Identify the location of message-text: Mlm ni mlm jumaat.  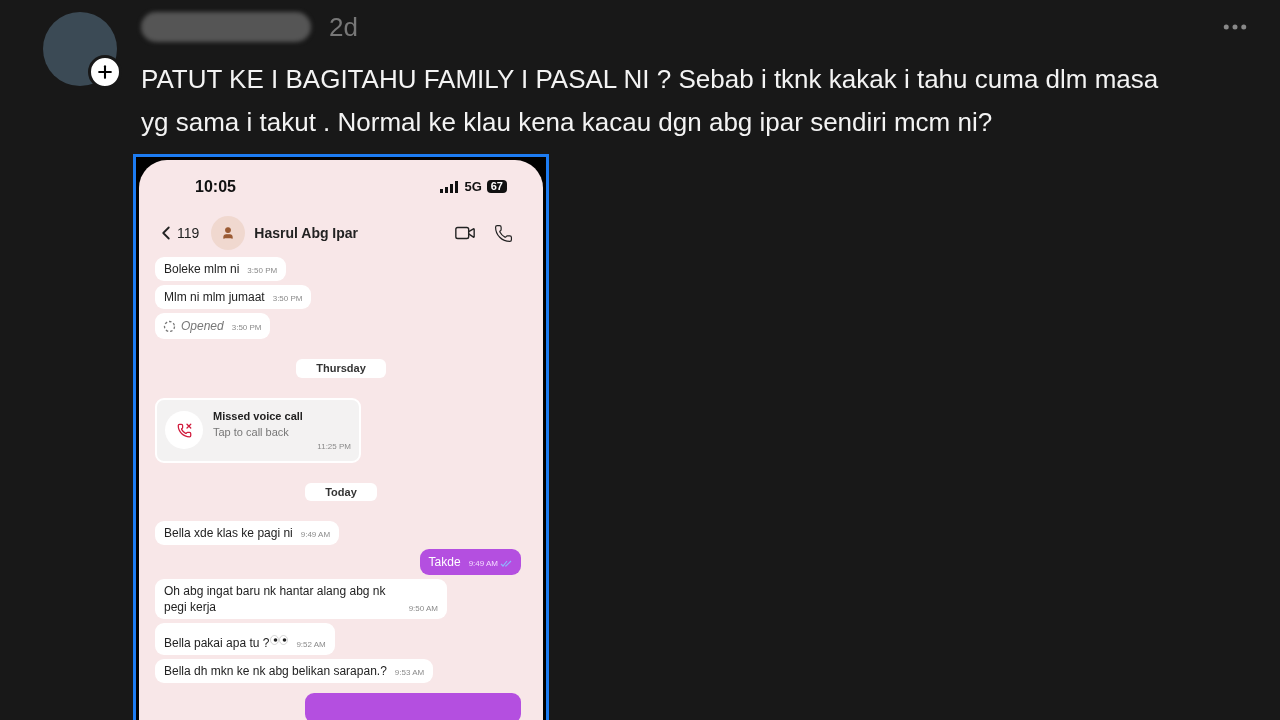
(214, 297).